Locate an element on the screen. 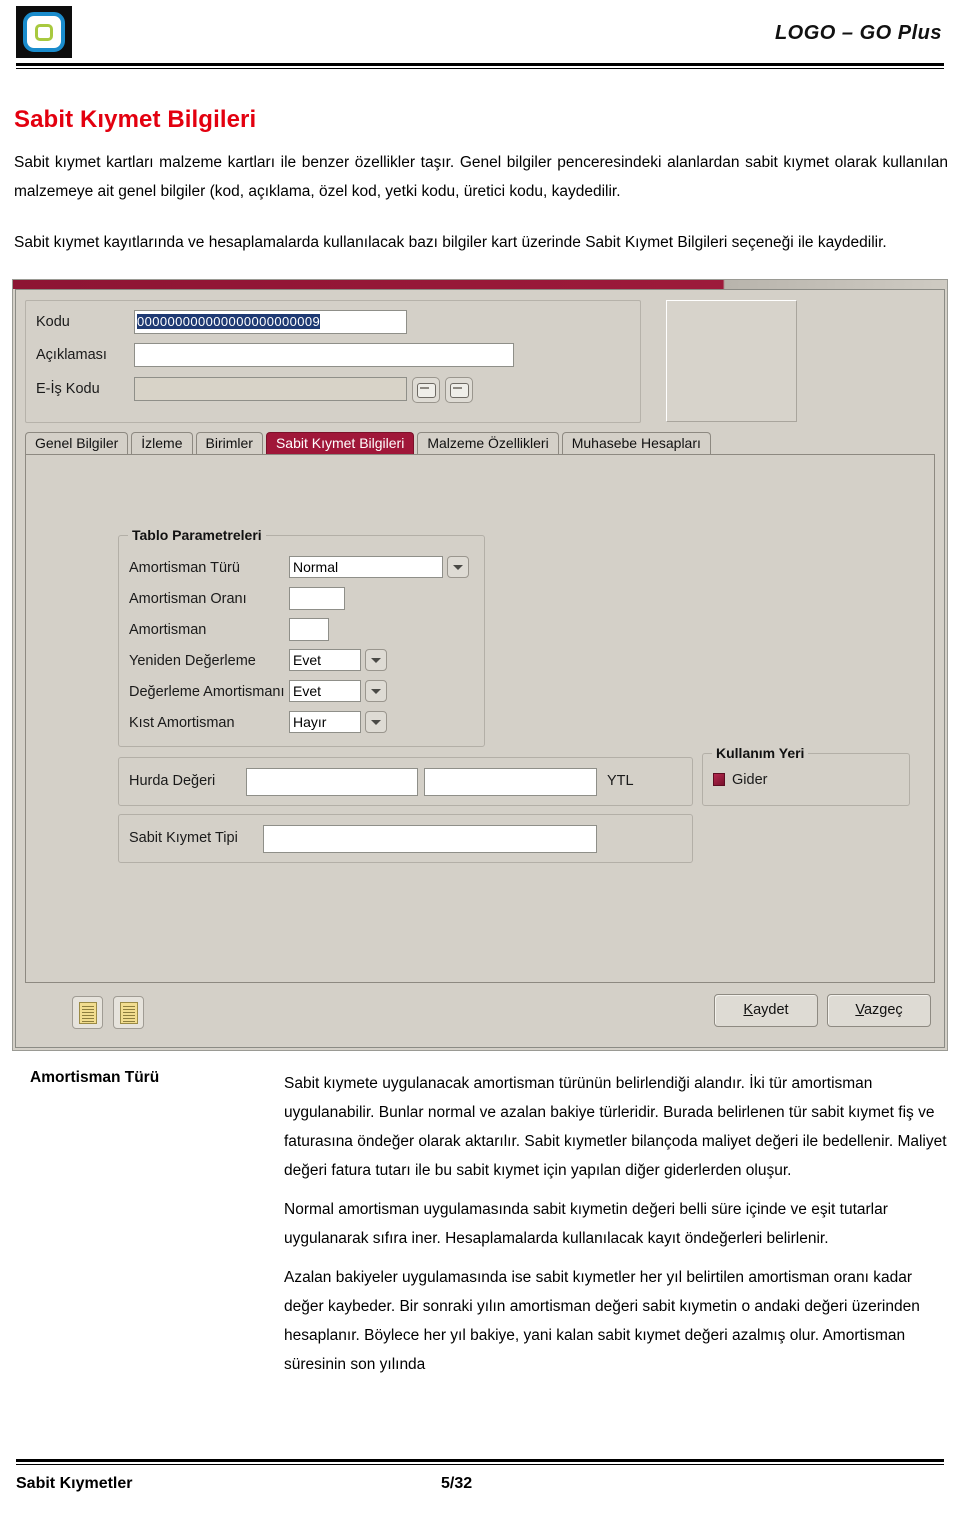  amortisman-input is located at coordinates (309, 629).